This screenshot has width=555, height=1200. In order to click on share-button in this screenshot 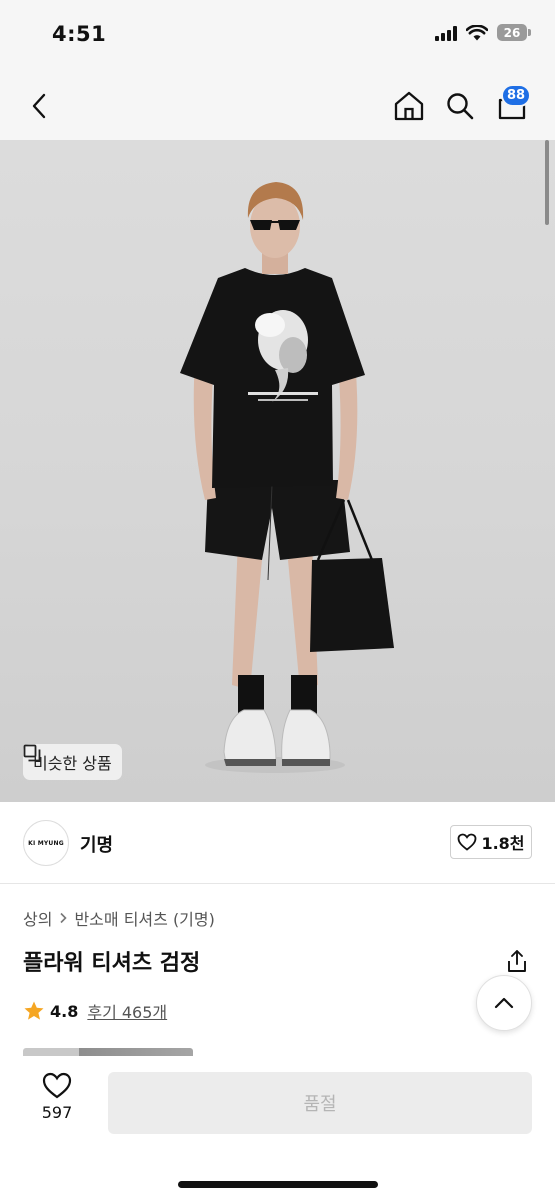, I will do `click(517, 961)`.